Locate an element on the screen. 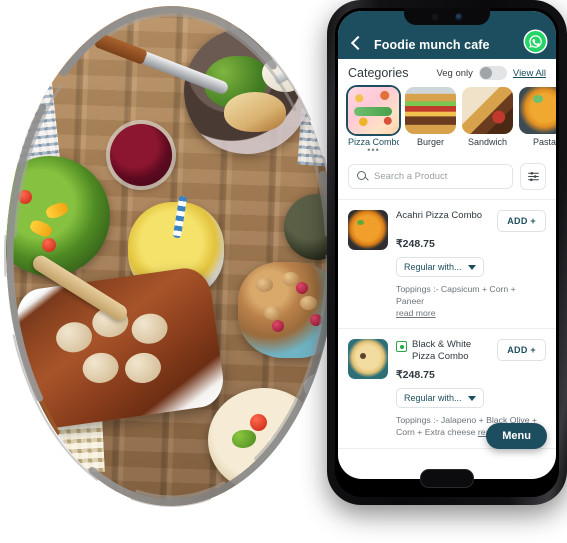 This screenshot has height=543, width=567. veg-only-toggle is located at coordinates (492, 73).